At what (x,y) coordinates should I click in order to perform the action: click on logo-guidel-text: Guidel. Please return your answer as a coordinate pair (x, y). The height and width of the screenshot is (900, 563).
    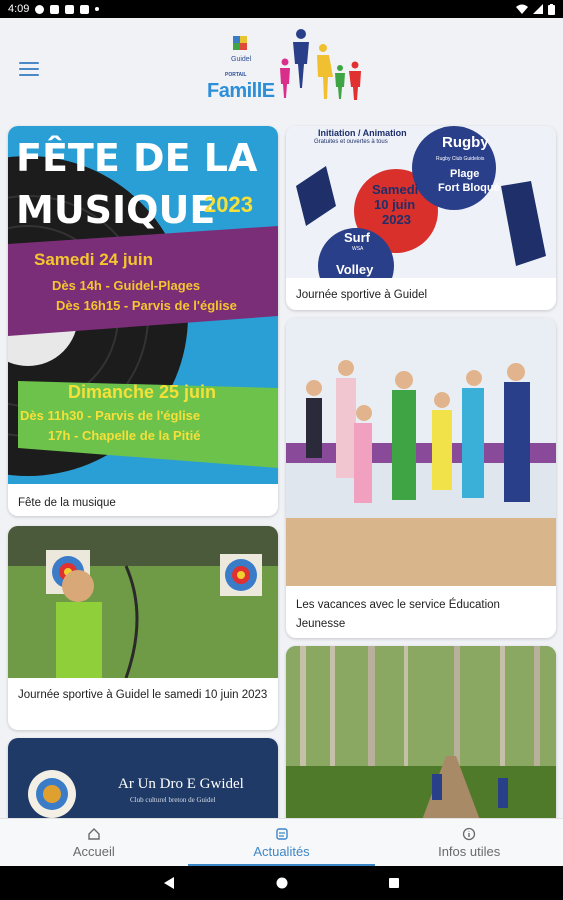
    Looking at the image, I should click on (241, 59).